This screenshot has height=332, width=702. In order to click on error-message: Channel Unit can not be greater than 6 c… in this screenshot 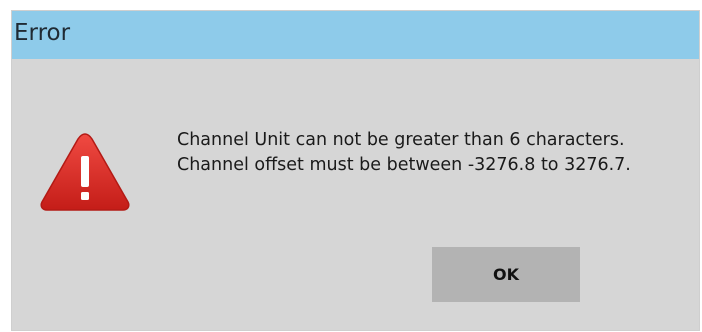, I will do `click(404, 153)`.